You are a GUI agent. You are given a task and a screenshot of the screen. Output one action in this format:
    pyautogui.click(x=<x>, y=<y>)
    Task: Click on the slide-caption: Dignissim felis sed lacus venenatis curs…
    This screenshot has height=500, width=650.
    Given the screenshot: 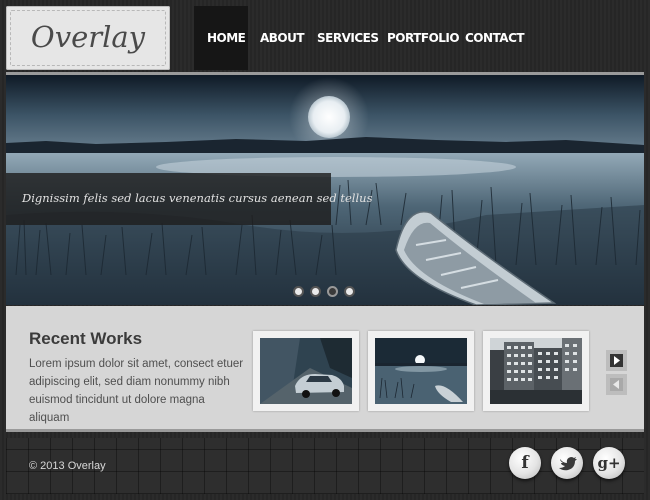 What is the action you would take?
    pyautogui.click(x=189, y=199)
    